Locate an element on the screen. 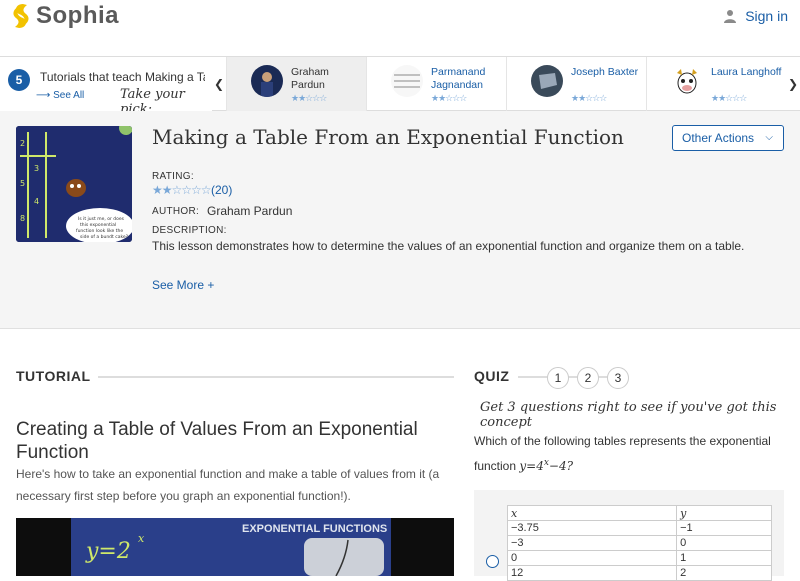 The width and height of the screenshot is (800, 581). see-more-link: See More + is located at coordinates (183, 285).